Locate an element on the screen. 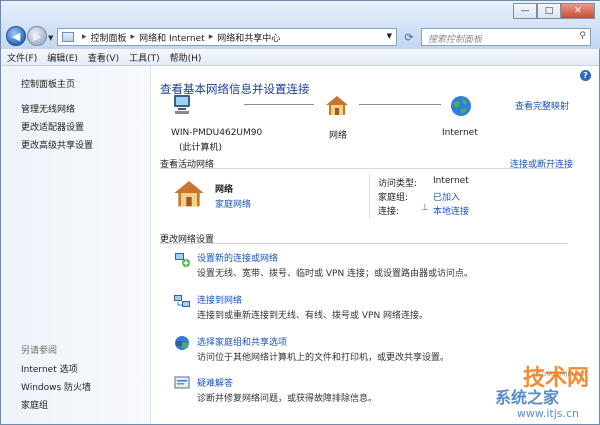  troubleshoot-link: 疑难解答 is located at coordinates (215, 382).